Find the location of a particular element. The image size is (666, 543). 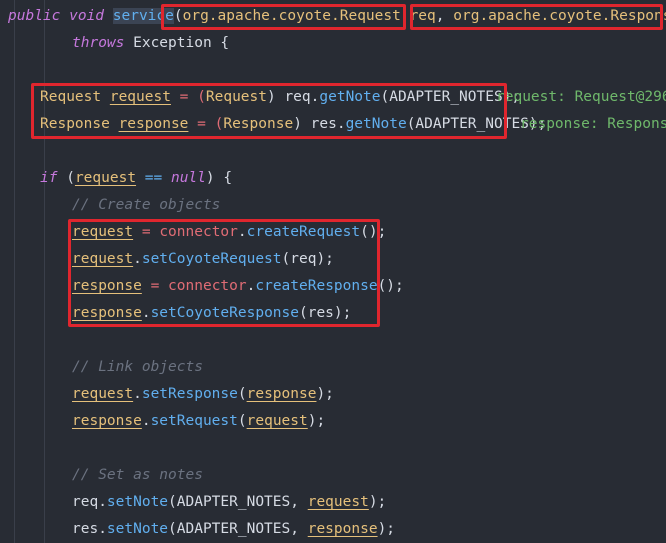

code-text: req.setNote(ADAPTER_NOTES, request); is located at coordinates (229, 502).